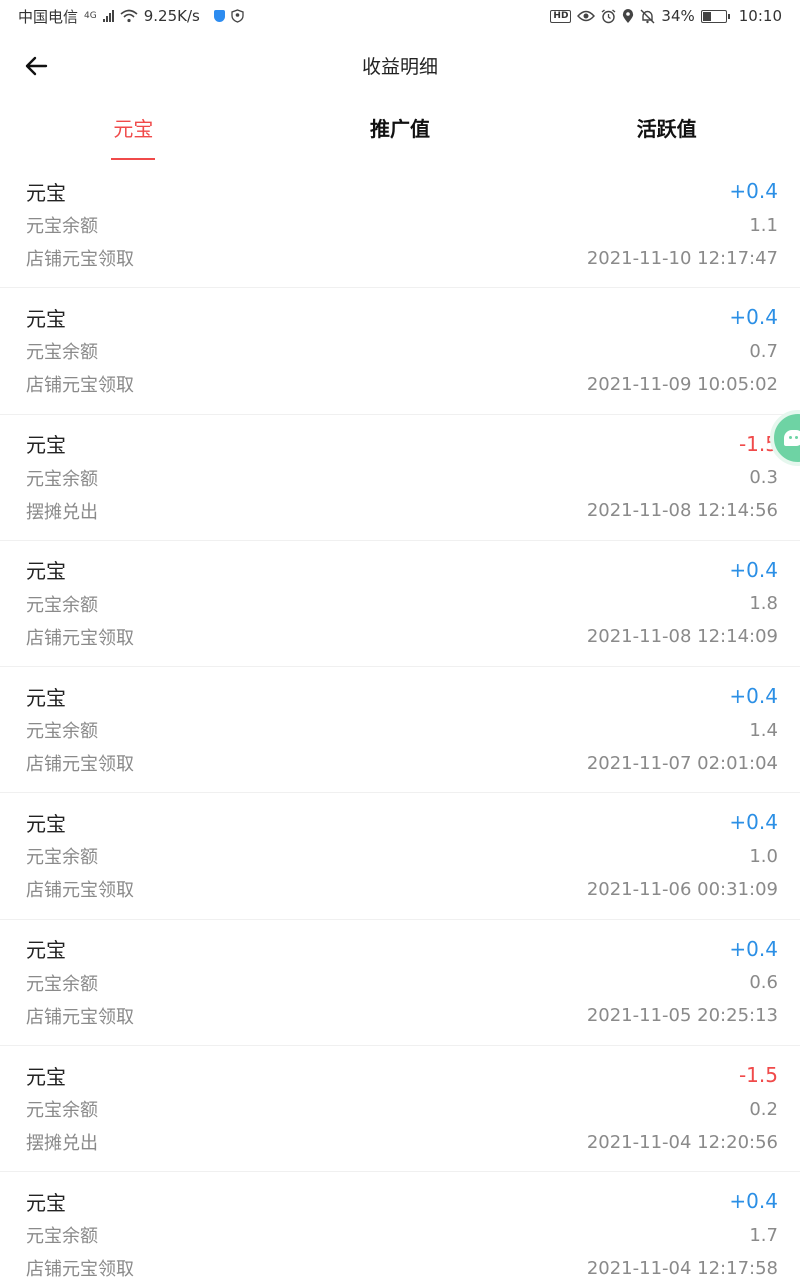 The image size is (800, 1280). I want to click on tab-yuanbao: 元宝, so click(133, 130).